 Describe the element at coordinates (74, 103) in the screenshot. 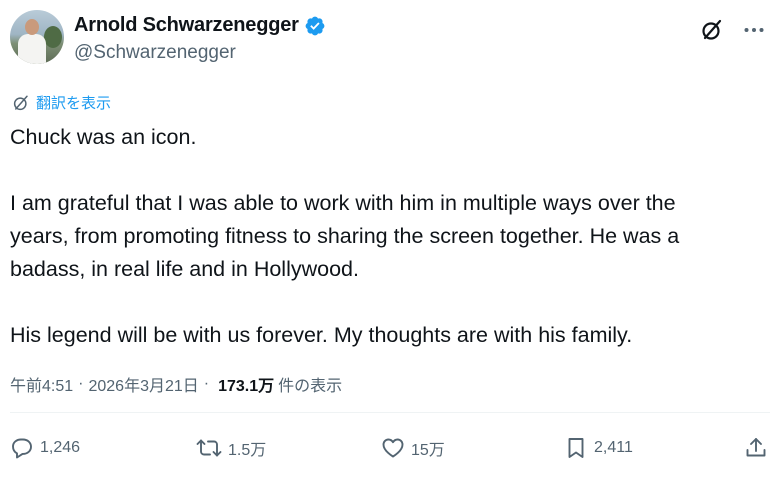

I see `translate-label: 翻訳を表示` at that location.